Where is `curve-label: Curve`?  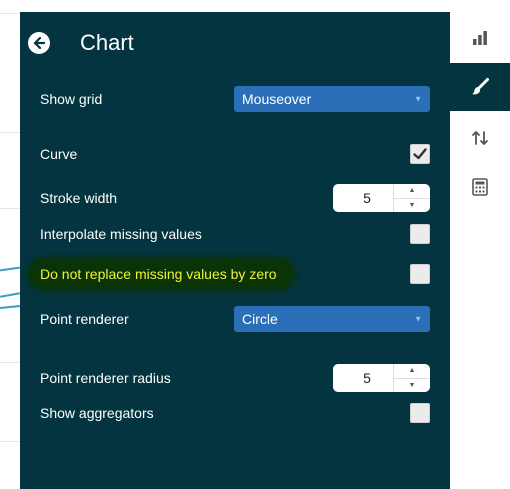
curve-label: Curve is located at coordinates (59, 154).